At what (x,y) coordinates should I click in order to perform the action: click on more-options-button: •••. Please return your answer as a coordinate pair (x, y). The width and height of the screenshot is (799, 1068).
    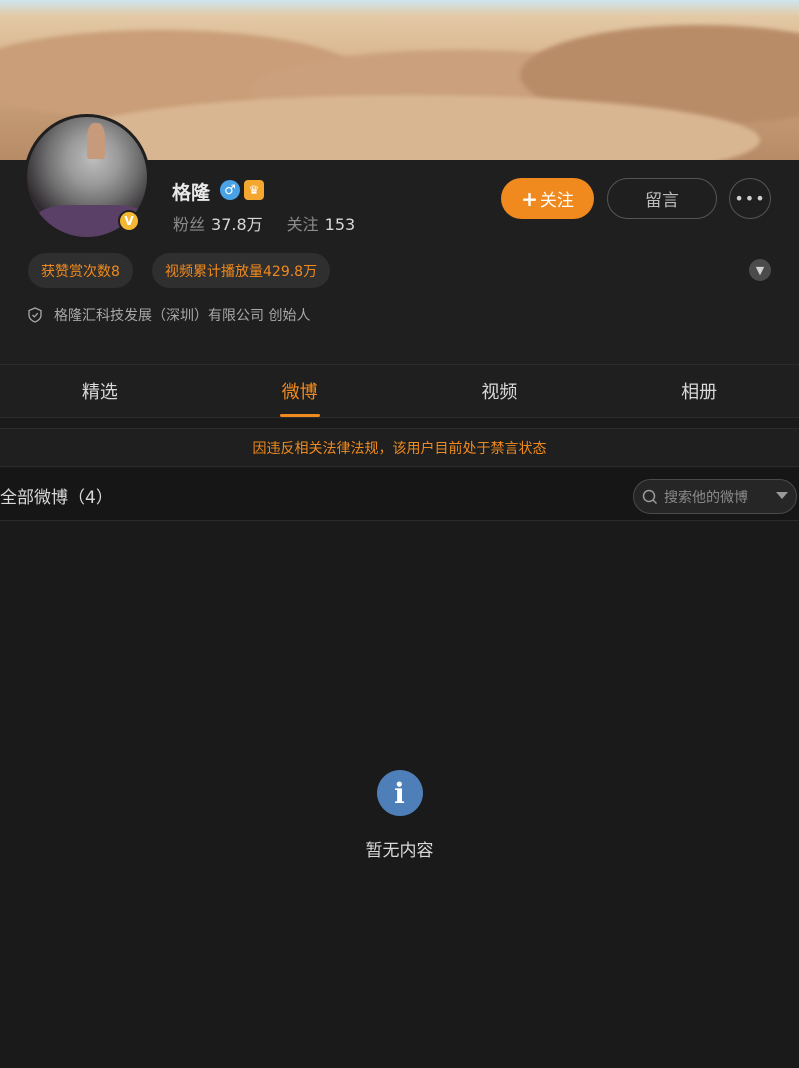
    Looking at the image, I should click on (750, 198).